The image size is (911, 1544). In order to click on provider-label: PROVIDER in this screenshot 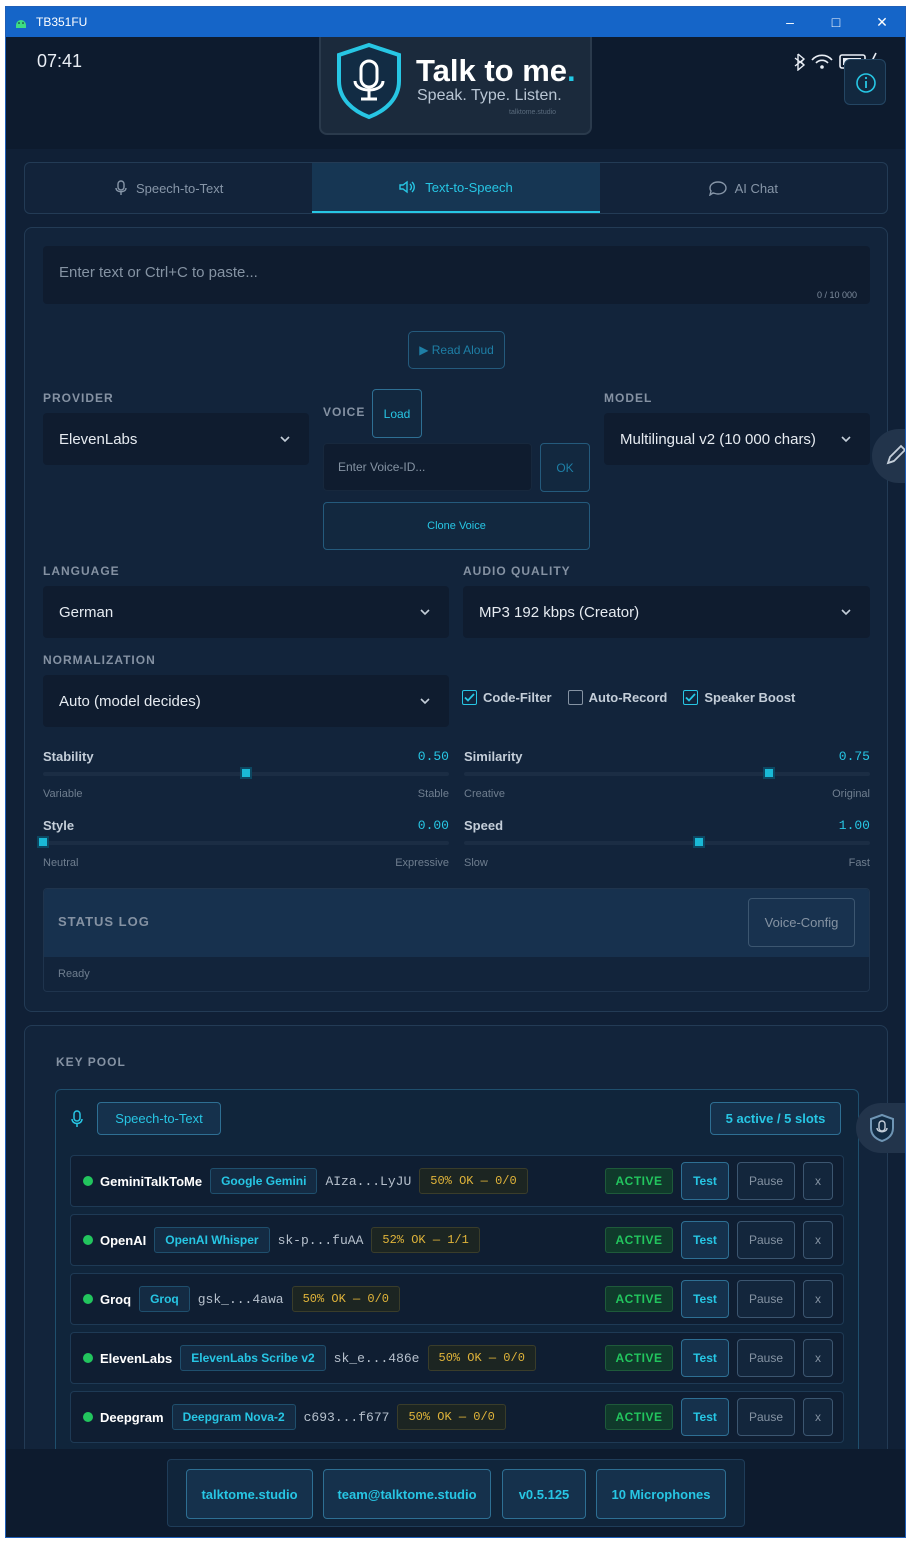, I will do `click(78, 398)`.